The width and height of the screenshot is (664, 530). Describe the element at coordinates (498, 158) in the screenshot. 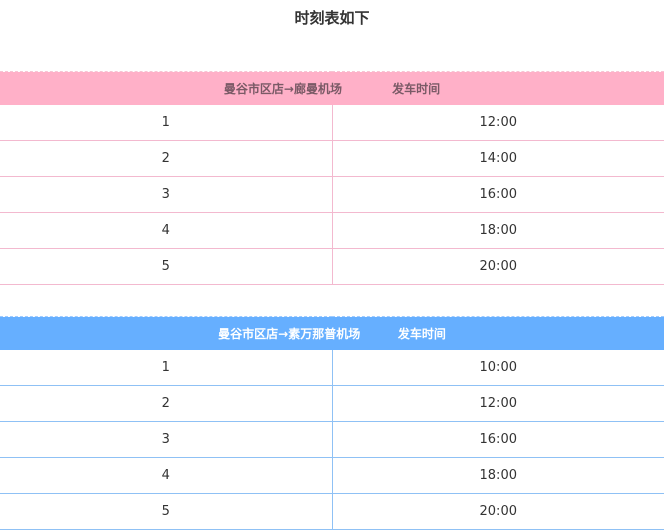

I see `departure-time: 14:00` at that location.